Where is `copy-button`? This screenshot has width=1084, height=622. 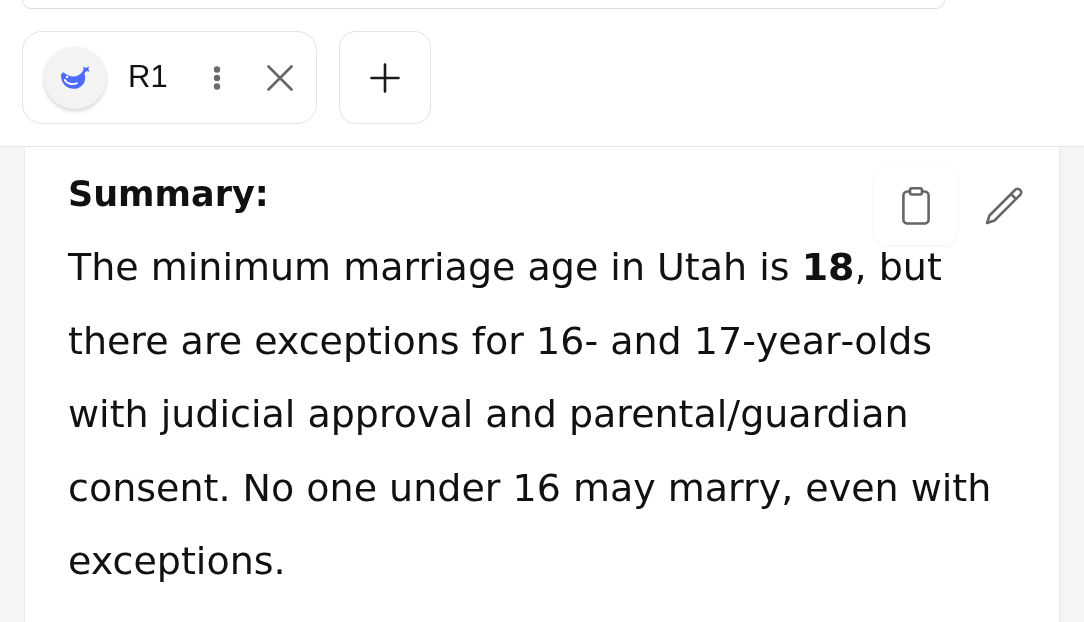 copy-button is located at coordinates (915, 206).